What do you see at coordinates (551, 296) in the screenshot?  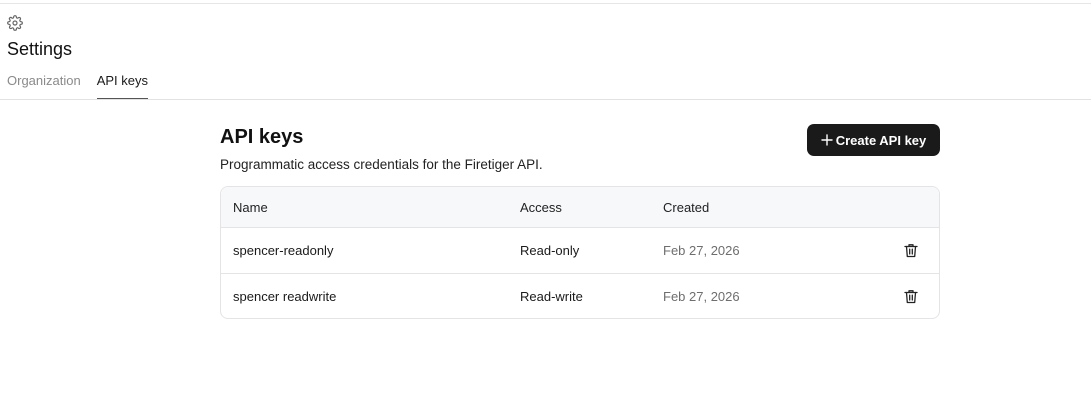 I see `key-access: Read-write` at bounding box center [551, 296].